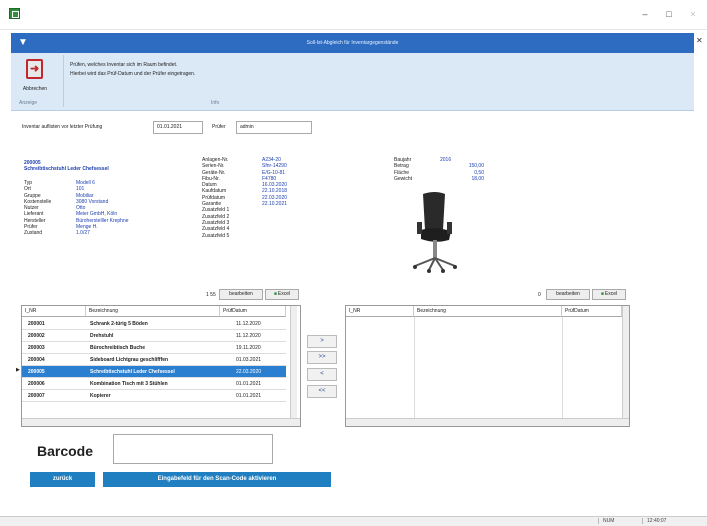  Describe the element at coordinates (102, 336) in the screenshot. I see `row-name: Drehstuhl` at that location.